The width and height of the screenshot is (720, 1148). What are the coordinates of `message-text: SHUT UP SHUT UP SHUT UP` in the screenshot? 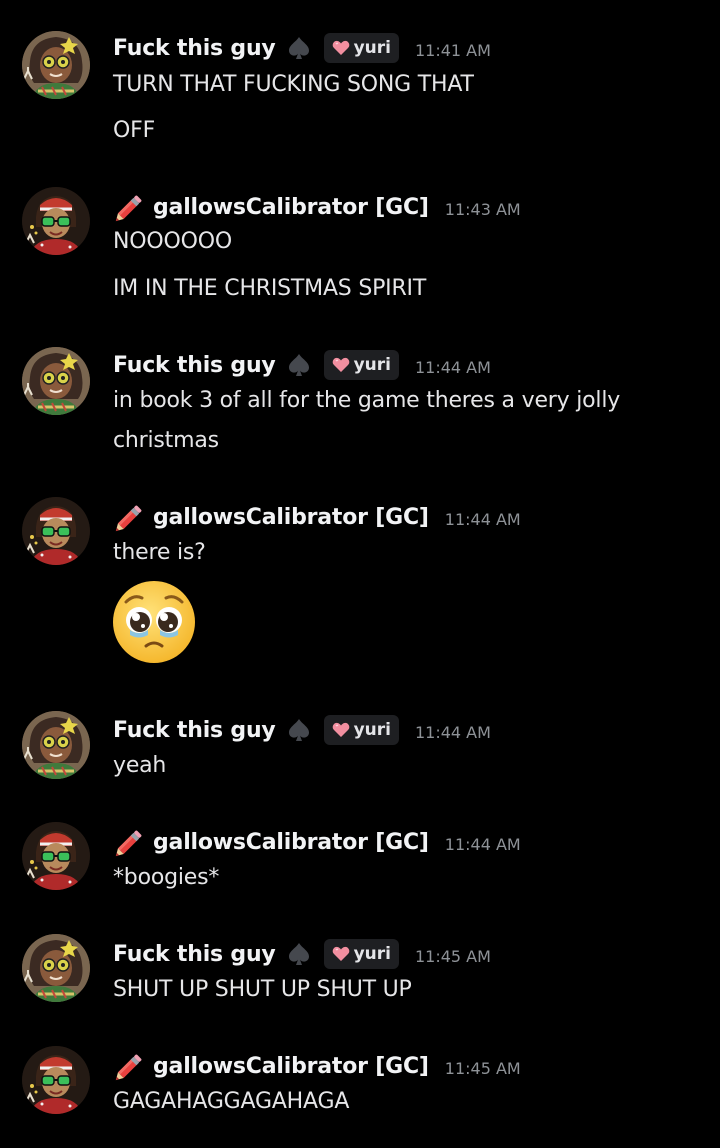 It's located at (262, 989).